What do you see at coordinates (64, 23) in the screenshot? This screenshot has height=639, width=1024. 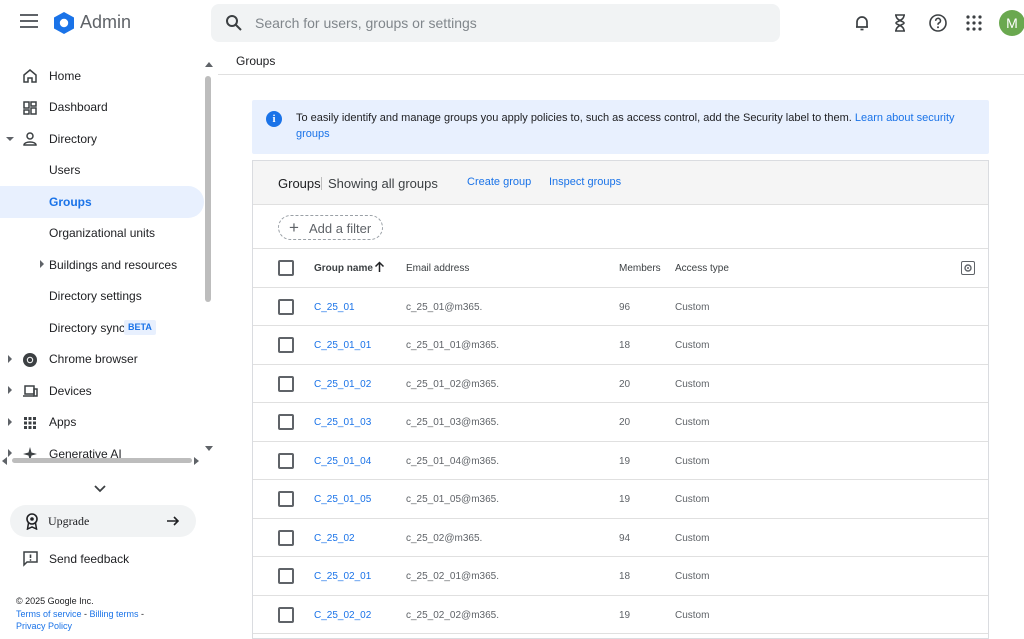 I see `admin-logo-icon` at bounding box center [64, 23].